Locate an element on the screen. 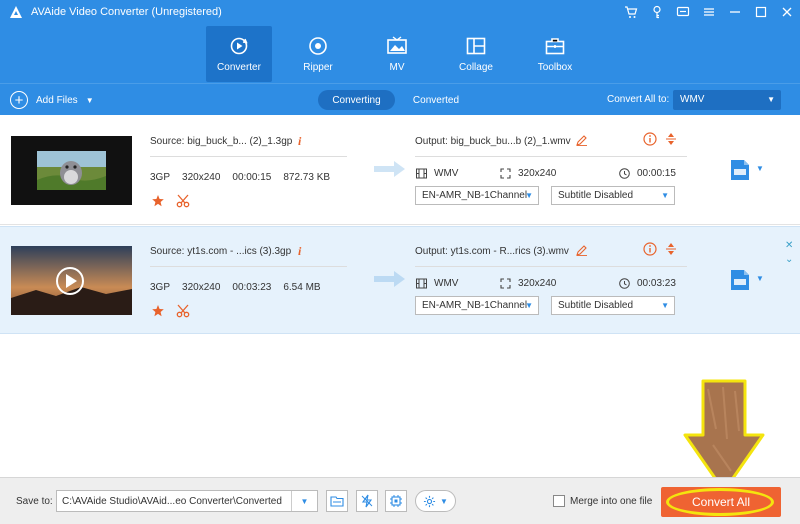 The width and height of the screenshot is (800, 524). cpu-icon is located at coordinates (396, 501).